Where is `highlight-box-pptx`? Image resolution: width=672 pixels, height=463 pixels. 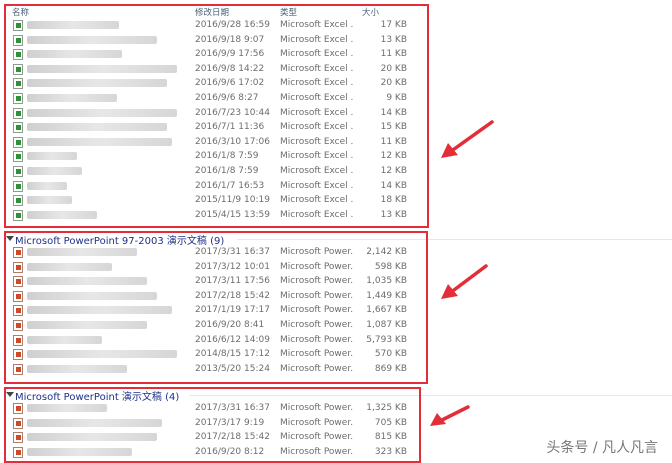 highlight-box-pptx is located at coordinates (212, 425).